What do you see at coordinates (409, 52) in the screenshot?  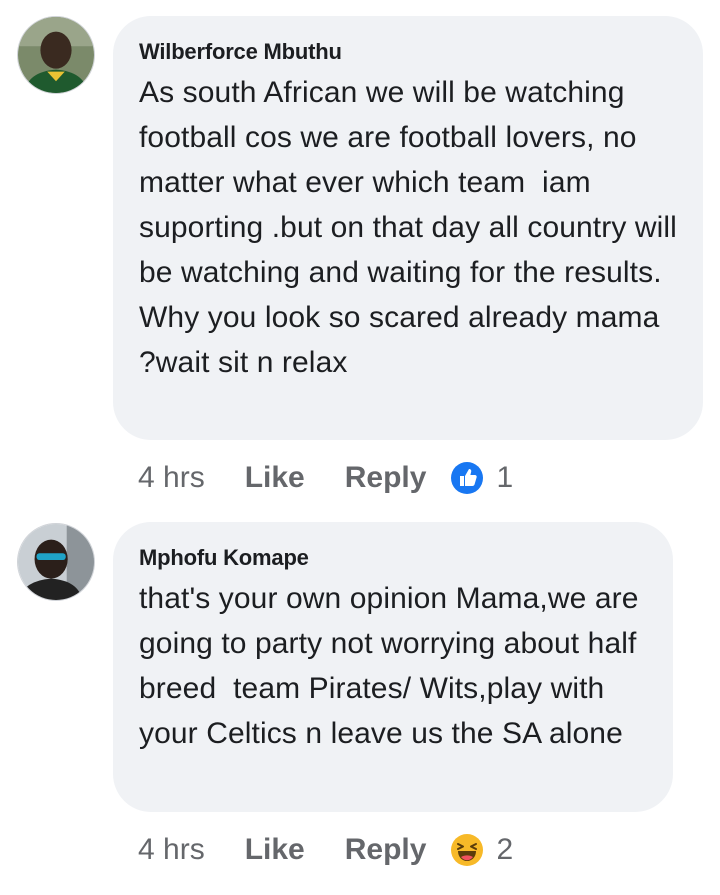 I see `comment-author: Wilberforce Mbuthu` at bounding box center [409, 52].